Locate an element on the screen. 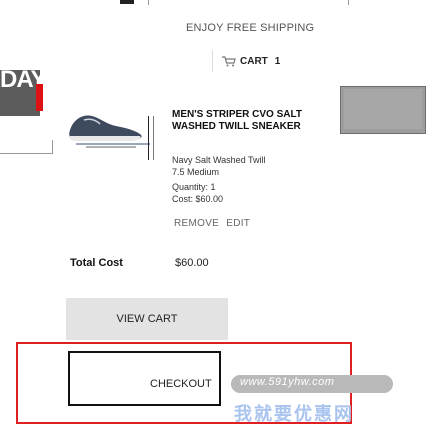 The width and height of the screenshot is (429, 440). watermark-text: 我就要优惠网 is located at coordinates (294, 414).